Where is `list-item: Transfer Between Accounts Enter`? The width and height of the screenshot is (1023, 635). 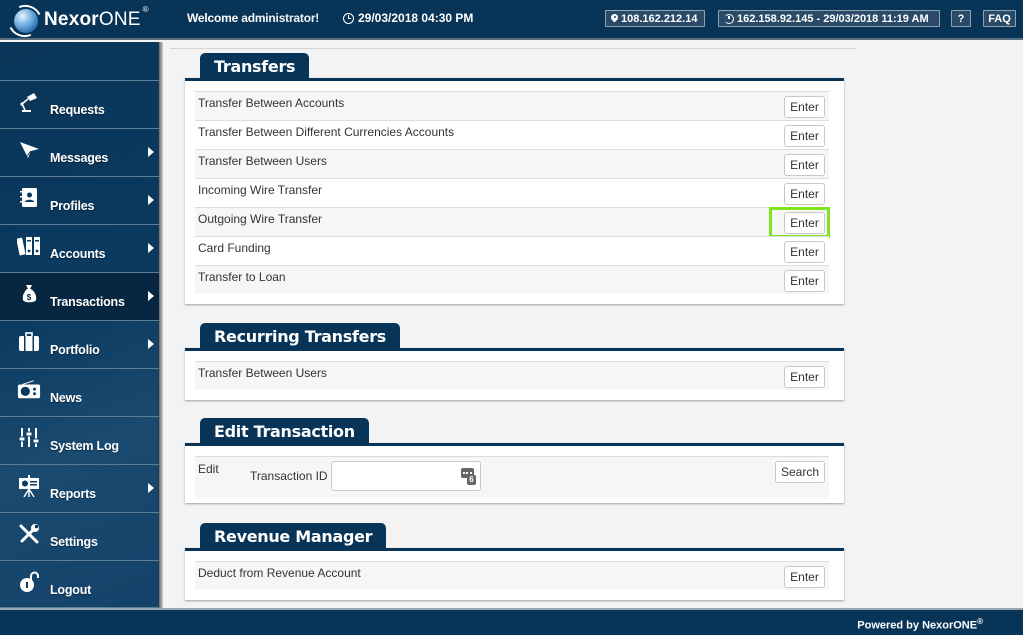
list-item: Transfer Between Accounts Enter is located at coordinates (512, 105).